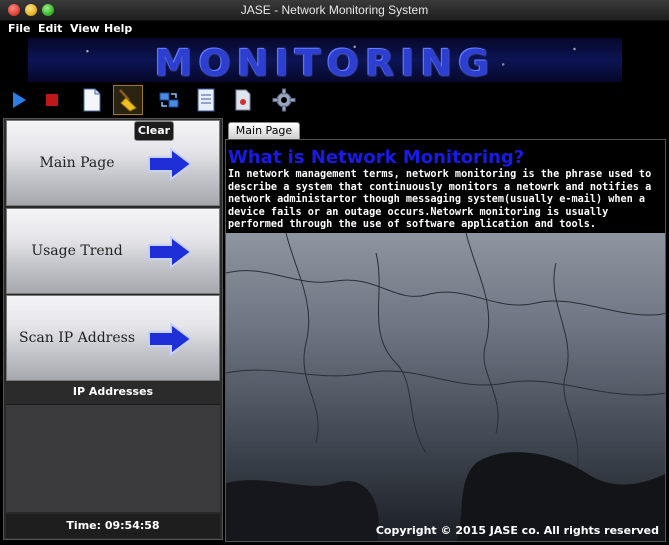 This screenshot has height=545, width=669. I want to click on nav-label: Main Page, so click(77, 163).